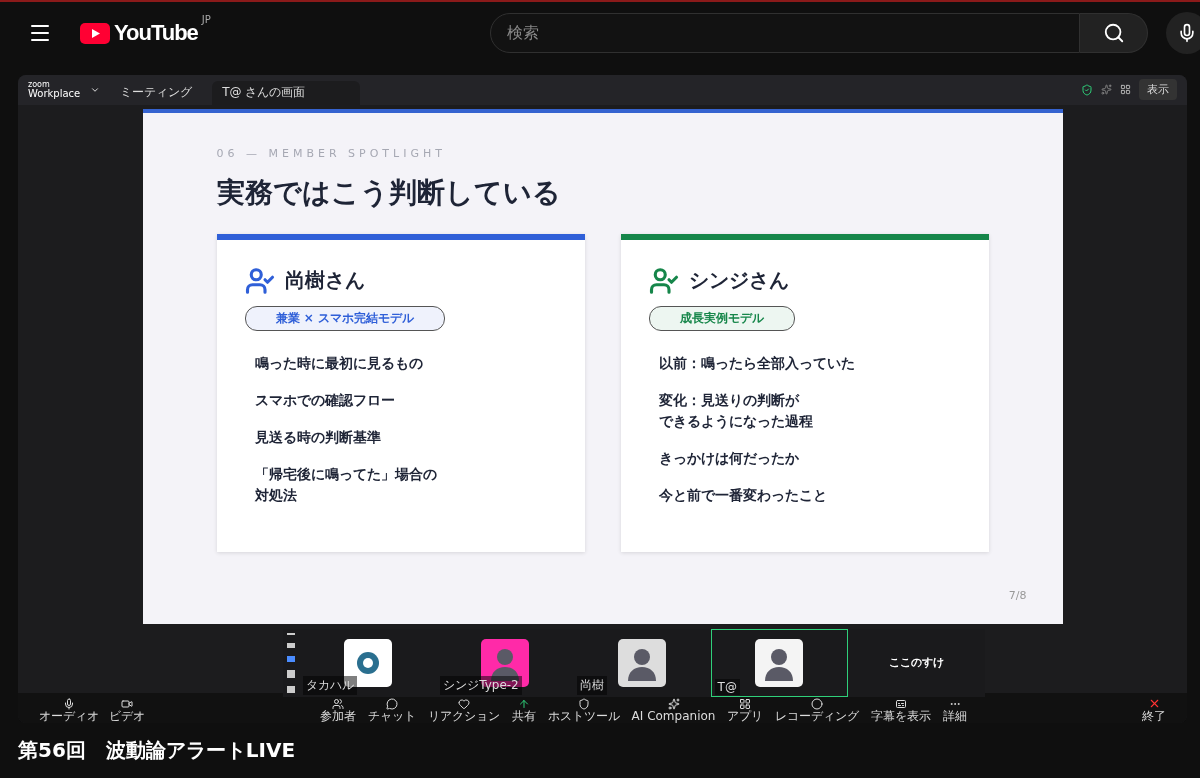 The height and width of the screenshot is (778, 1200). I want to click on toolbar-button: ホストツール, so click(583, 710).